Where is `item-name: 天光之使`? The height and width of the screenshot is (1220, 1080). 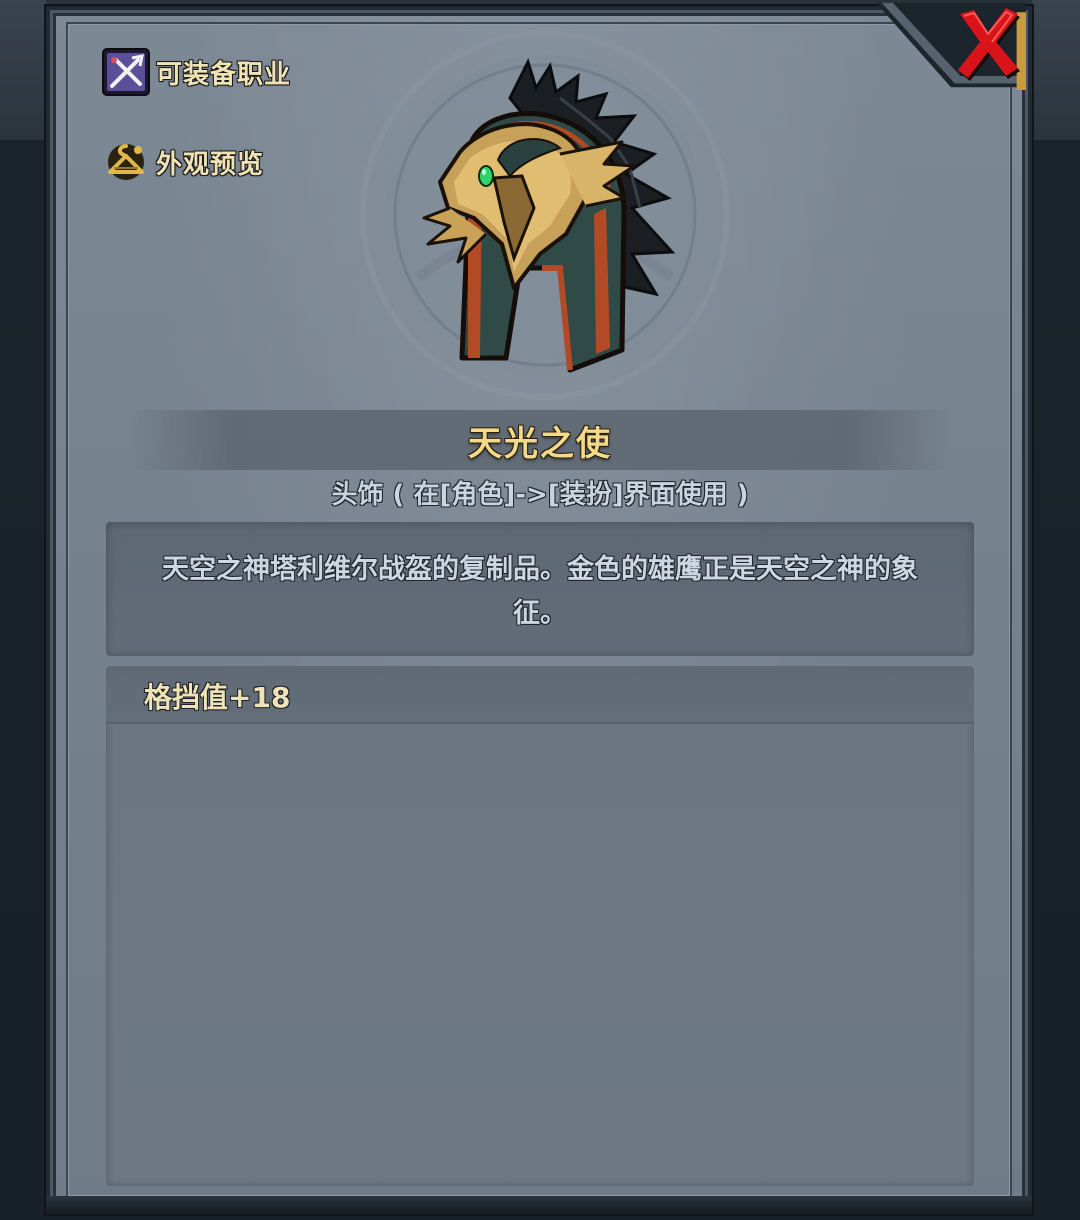 item-name: 天光之使 is located at coordinates (540, 444).